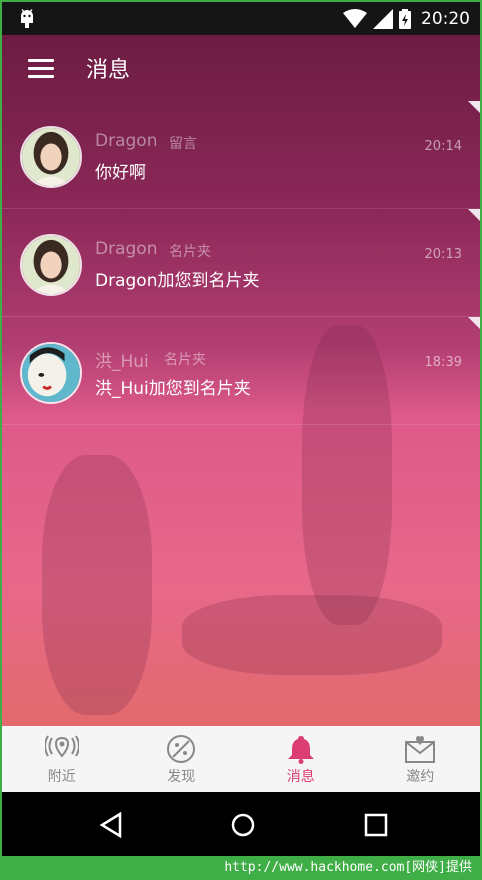  What do you see at coordinates (111, 825) in the screenshot?
I see `back-icon` at bounding box center [111, 825].